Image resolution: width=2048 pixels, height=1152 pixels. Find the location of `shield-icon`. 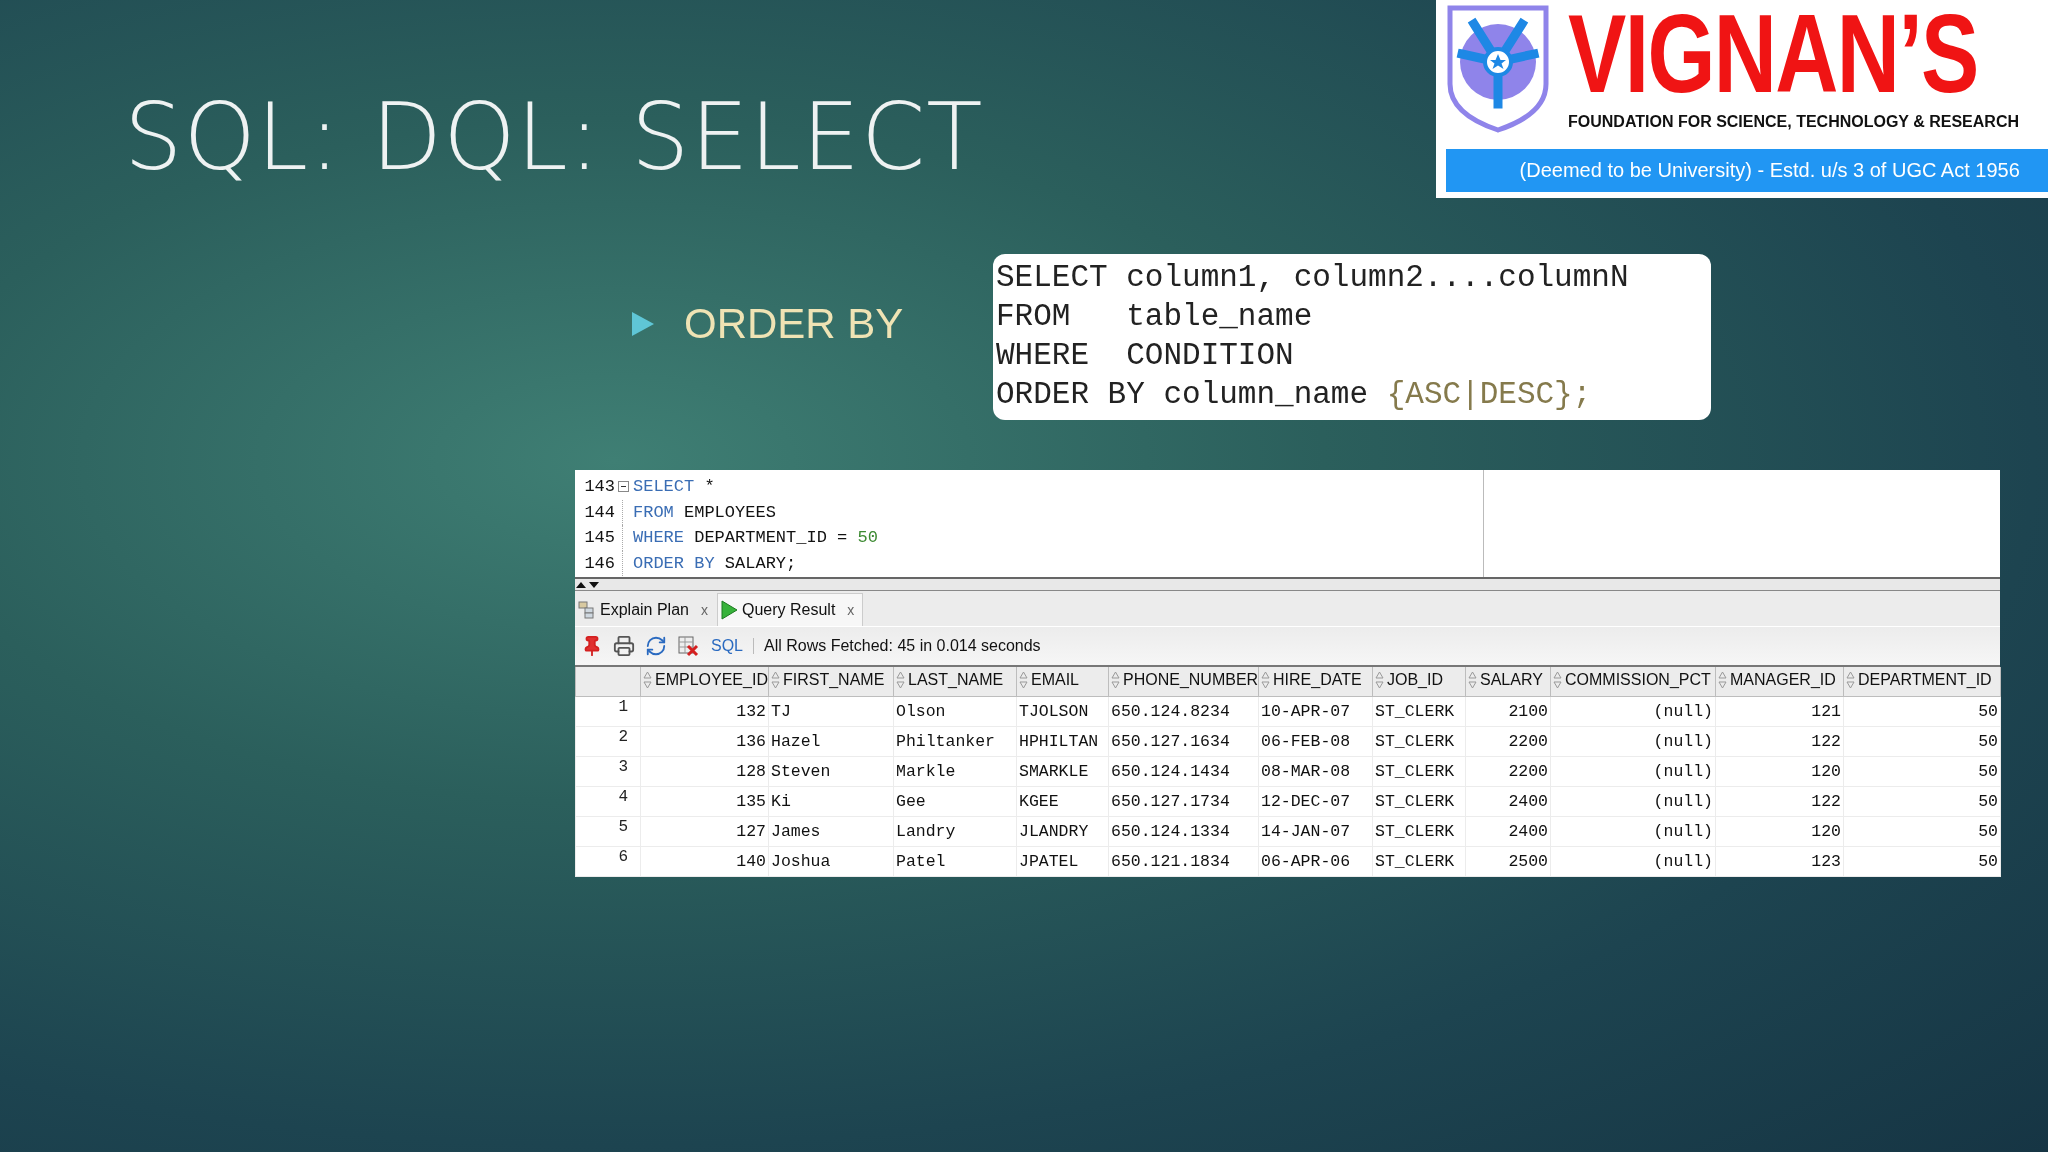

shield-icon is located at coordinates (1498, 69).